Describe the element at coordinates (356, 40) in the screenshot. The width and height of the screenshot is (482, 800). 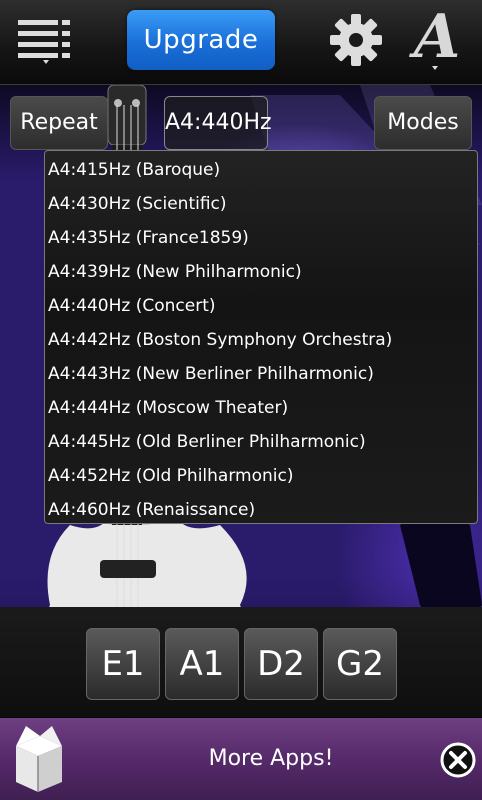
I see `gear-icon` at that location.